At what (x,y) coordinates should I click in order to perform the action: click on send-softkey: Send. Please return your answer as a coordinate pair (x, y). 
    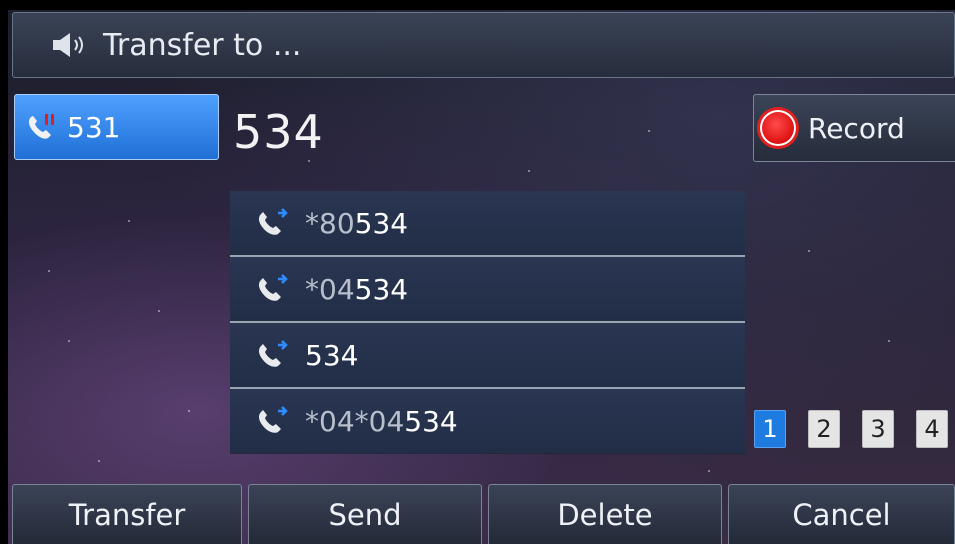
    Looking at the image, I should click on (365, 514).